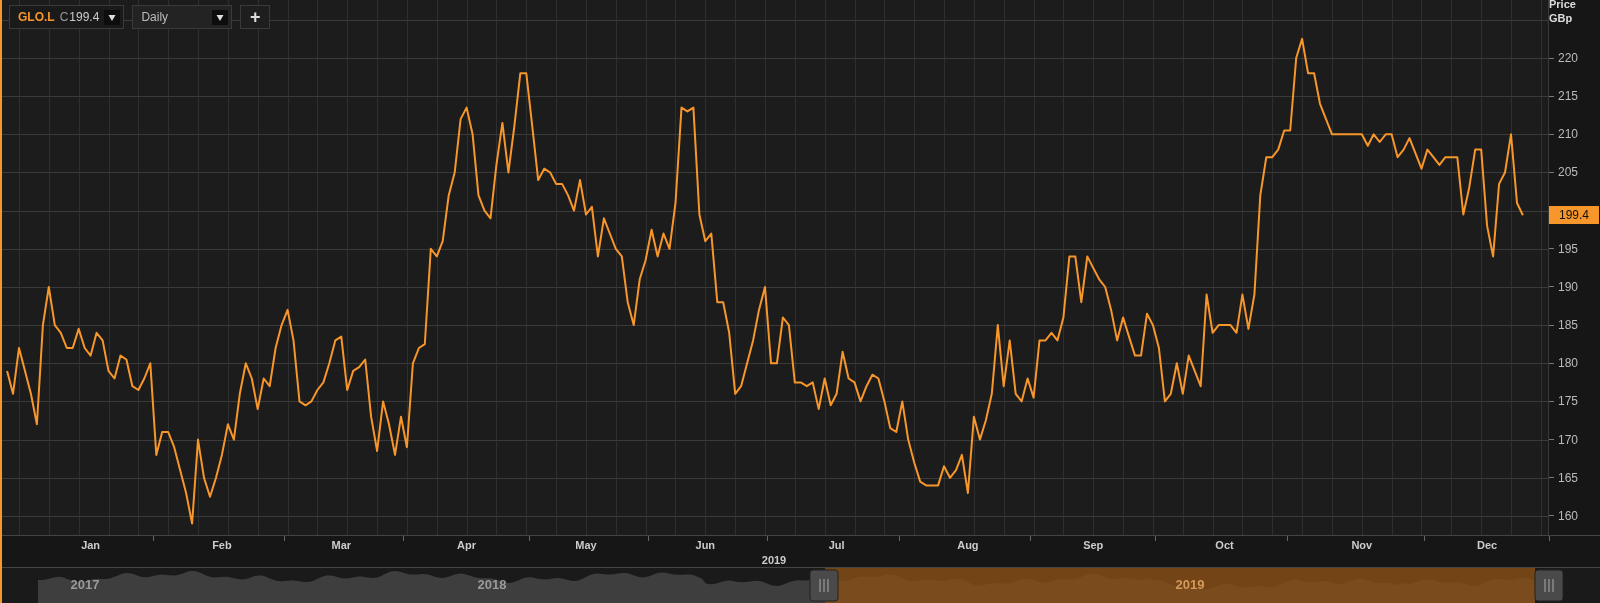  Describe the element at coordinates (1568, 401) in the screenshot. I see `axis-label: 175` at that location.